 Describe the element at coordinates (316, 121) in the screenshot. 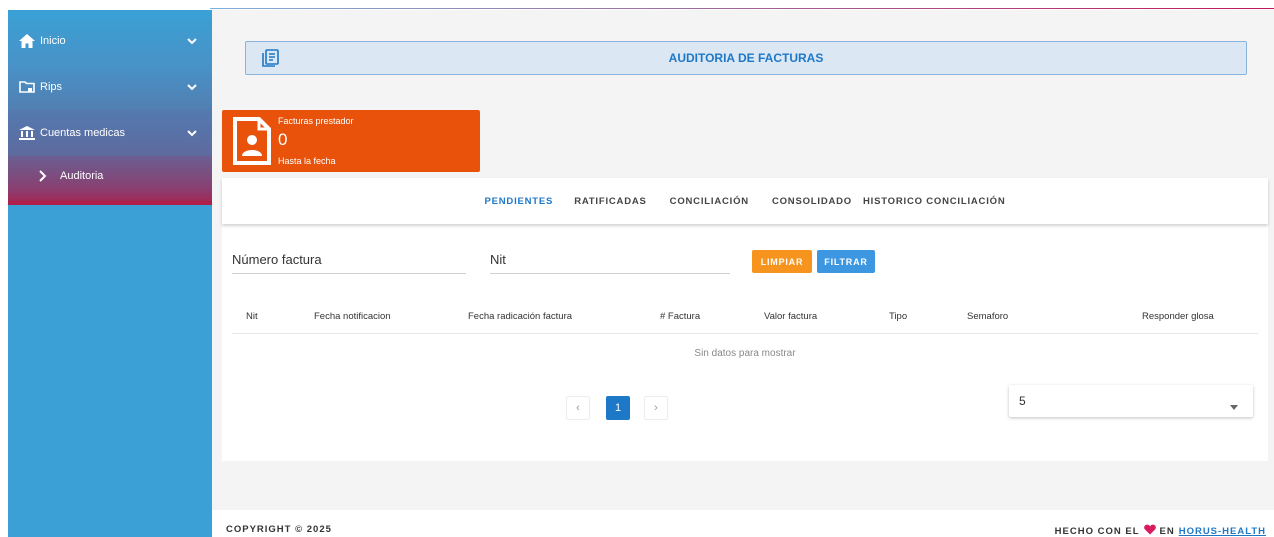

I see `card-title: Facturas prestador` at that location.